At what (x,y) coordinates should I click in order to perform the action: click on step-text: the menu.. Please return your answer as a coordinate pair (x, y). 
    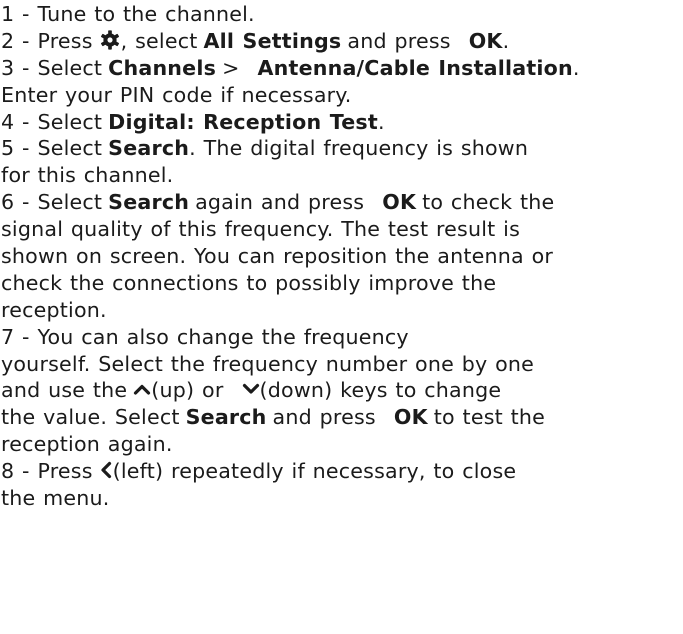
    Looking at the image, I should click on (55, 498).